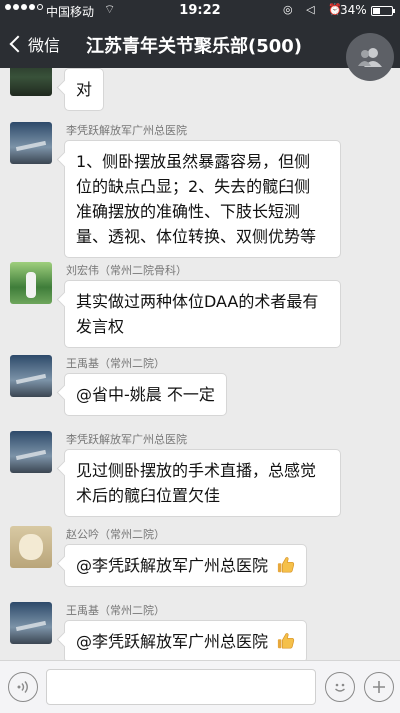 The height and width of the screenshot is (713, 400). I want to click on message-line: 见过侧卧摆放的手术直播，总感觉, so click(196, 470).